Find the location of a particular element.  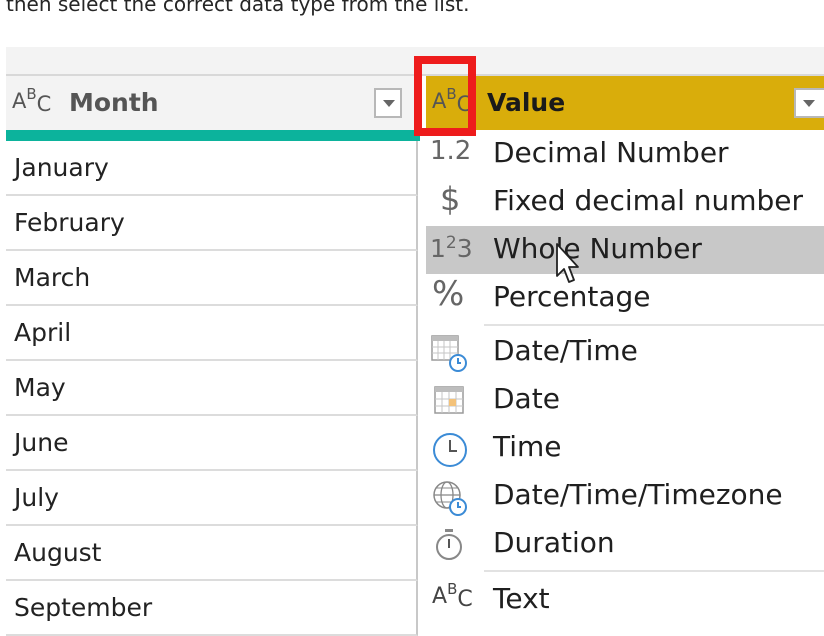

table-row: May is located at coordinates (212, 388).